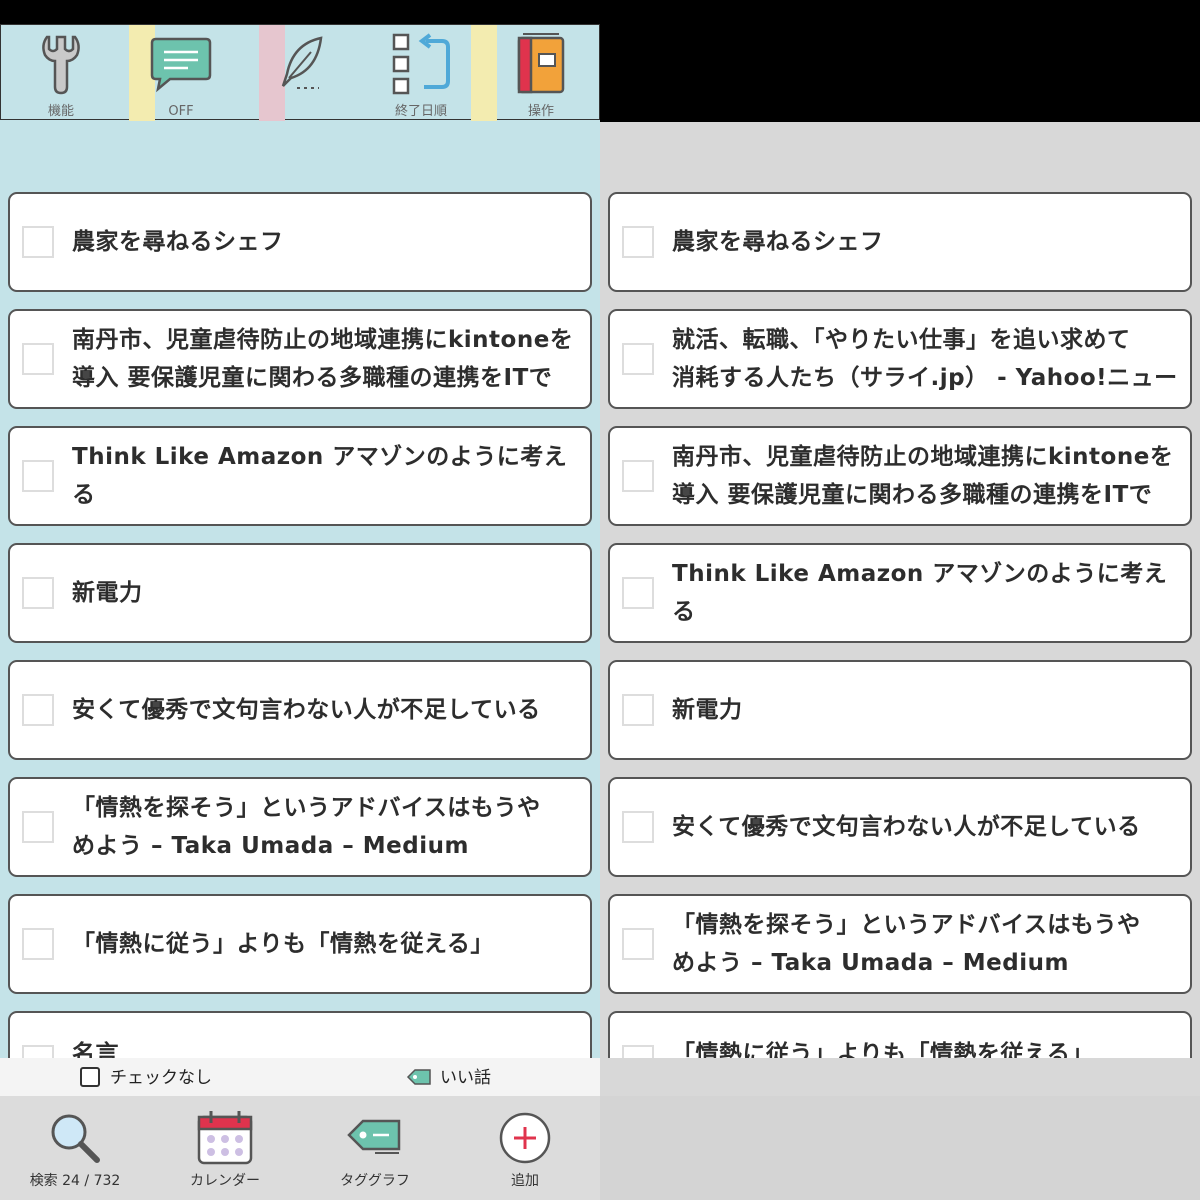  I want to click on item-title: 「情熱に従う」よりも「情熱を従える」, so click(283, 944).